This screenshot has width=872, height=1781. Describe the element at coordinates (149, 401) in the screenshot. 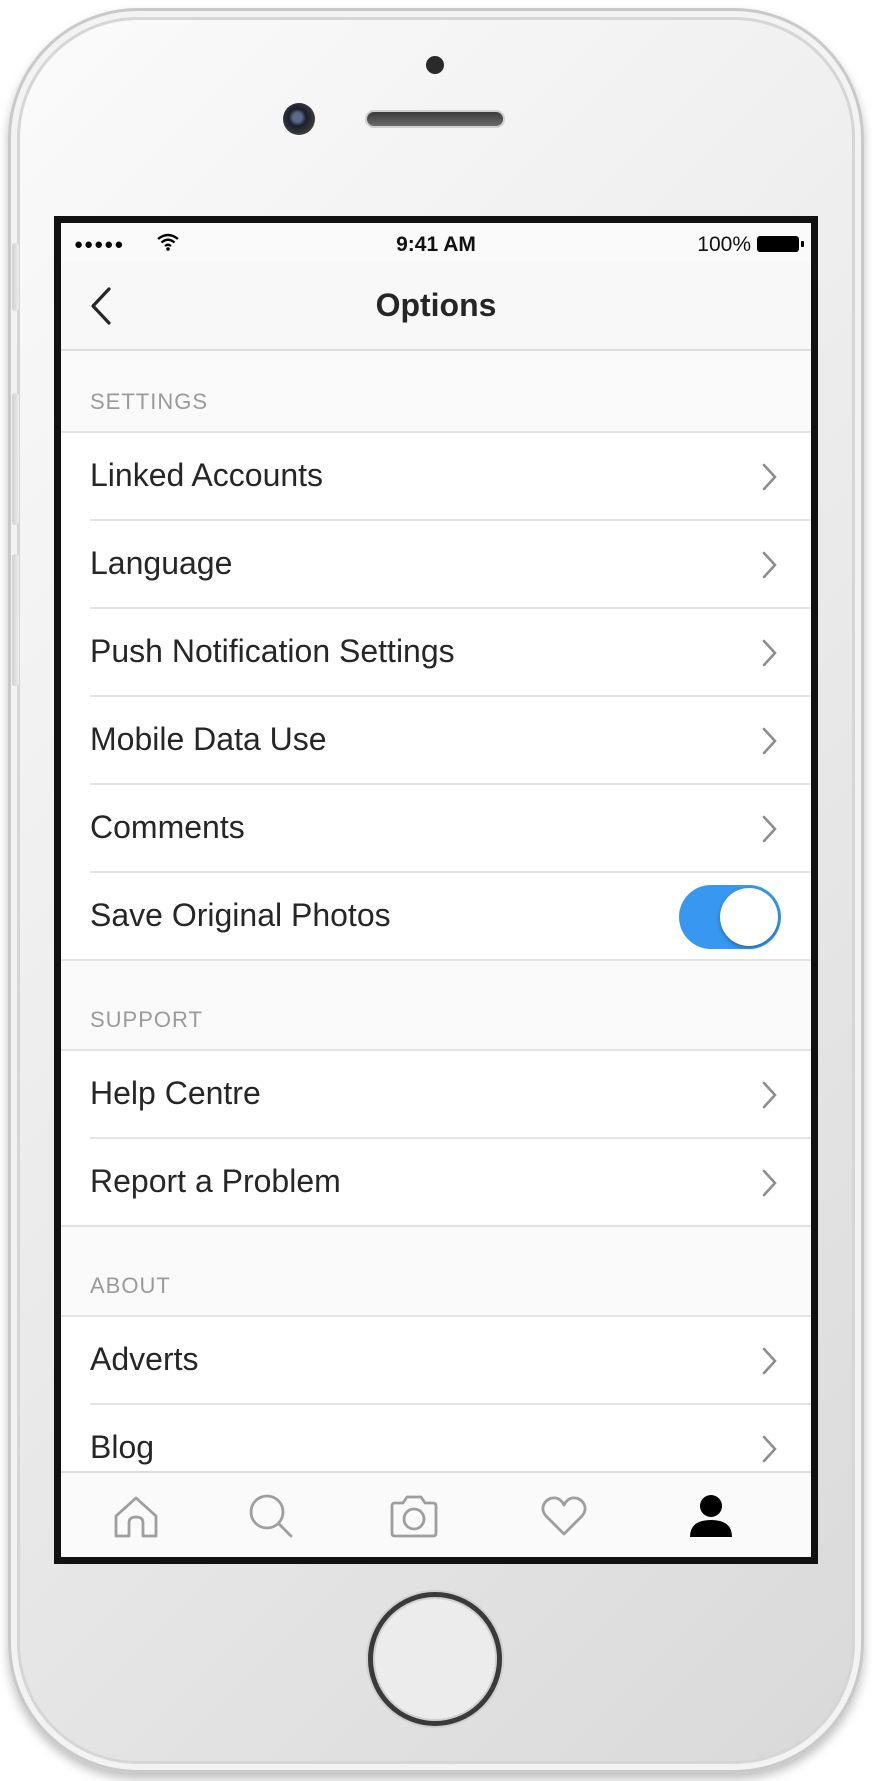

I see `section-title: SETTINGS` at that location.